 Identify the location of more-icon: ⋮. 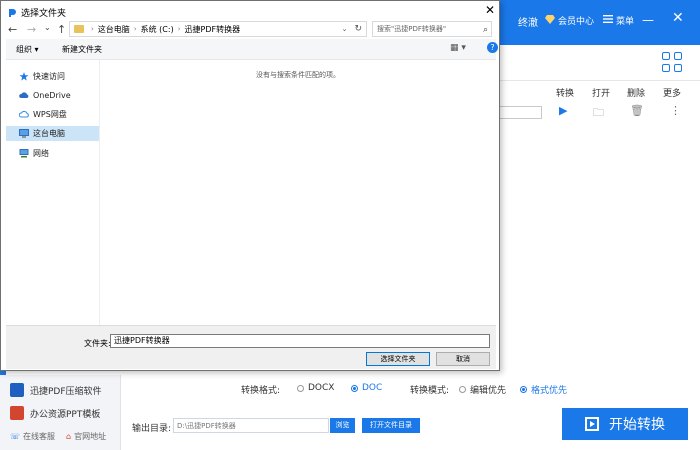
(675, 110).